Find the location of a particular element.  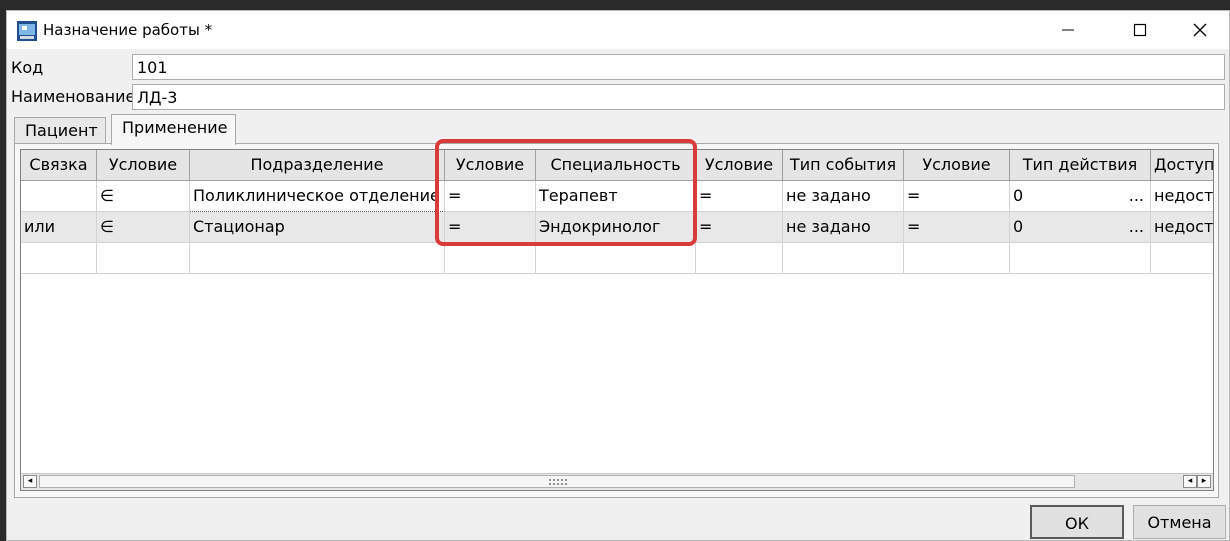

code-field is located at coordinates (678, 67).